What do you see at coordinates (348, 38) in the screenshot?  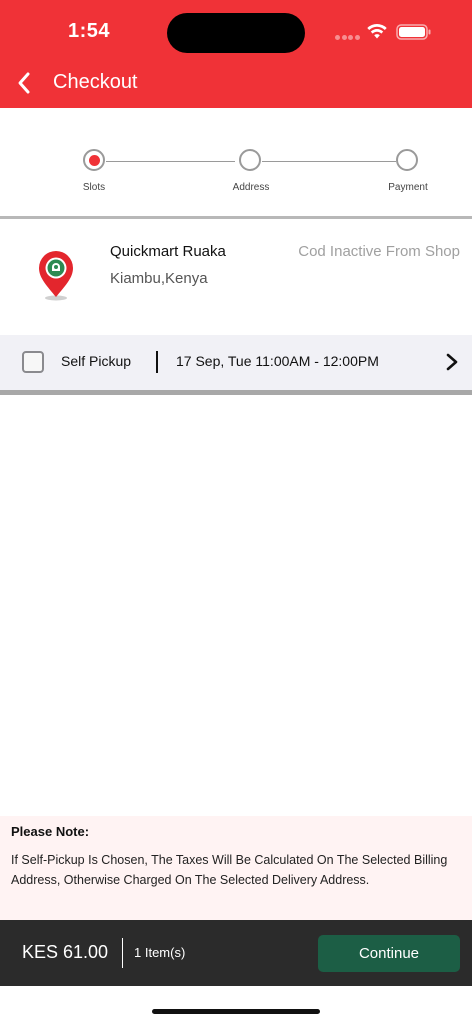 I see `cellular-signal-icon` at bounding box center [348, 38].